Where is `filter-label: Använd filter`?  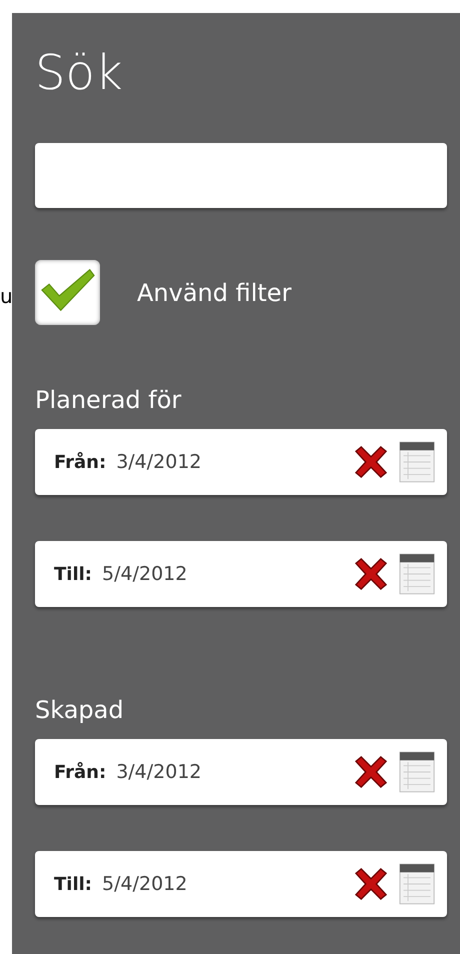 filter-label: Använd filter is located at coordinates (214, 292).